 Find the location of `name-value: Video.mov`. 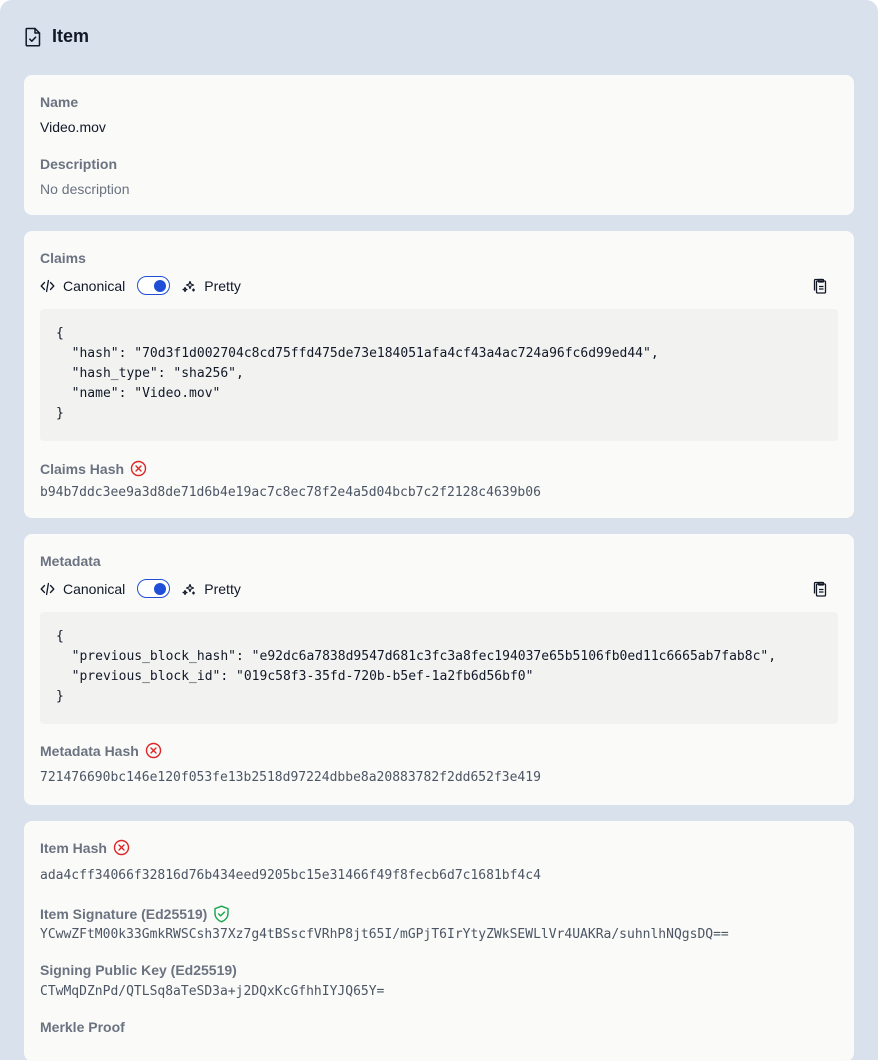

name-value: Video.mov is located at coordinates (73, 127).